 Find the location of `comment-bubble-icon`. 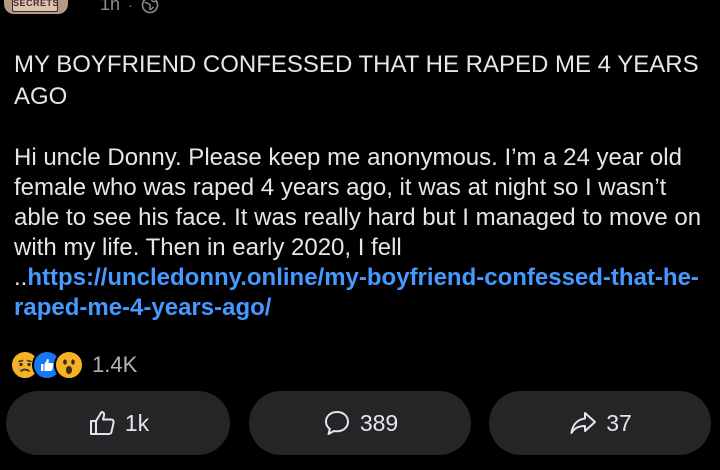

comment-bubble-icon is located at coordinates (337, 423).